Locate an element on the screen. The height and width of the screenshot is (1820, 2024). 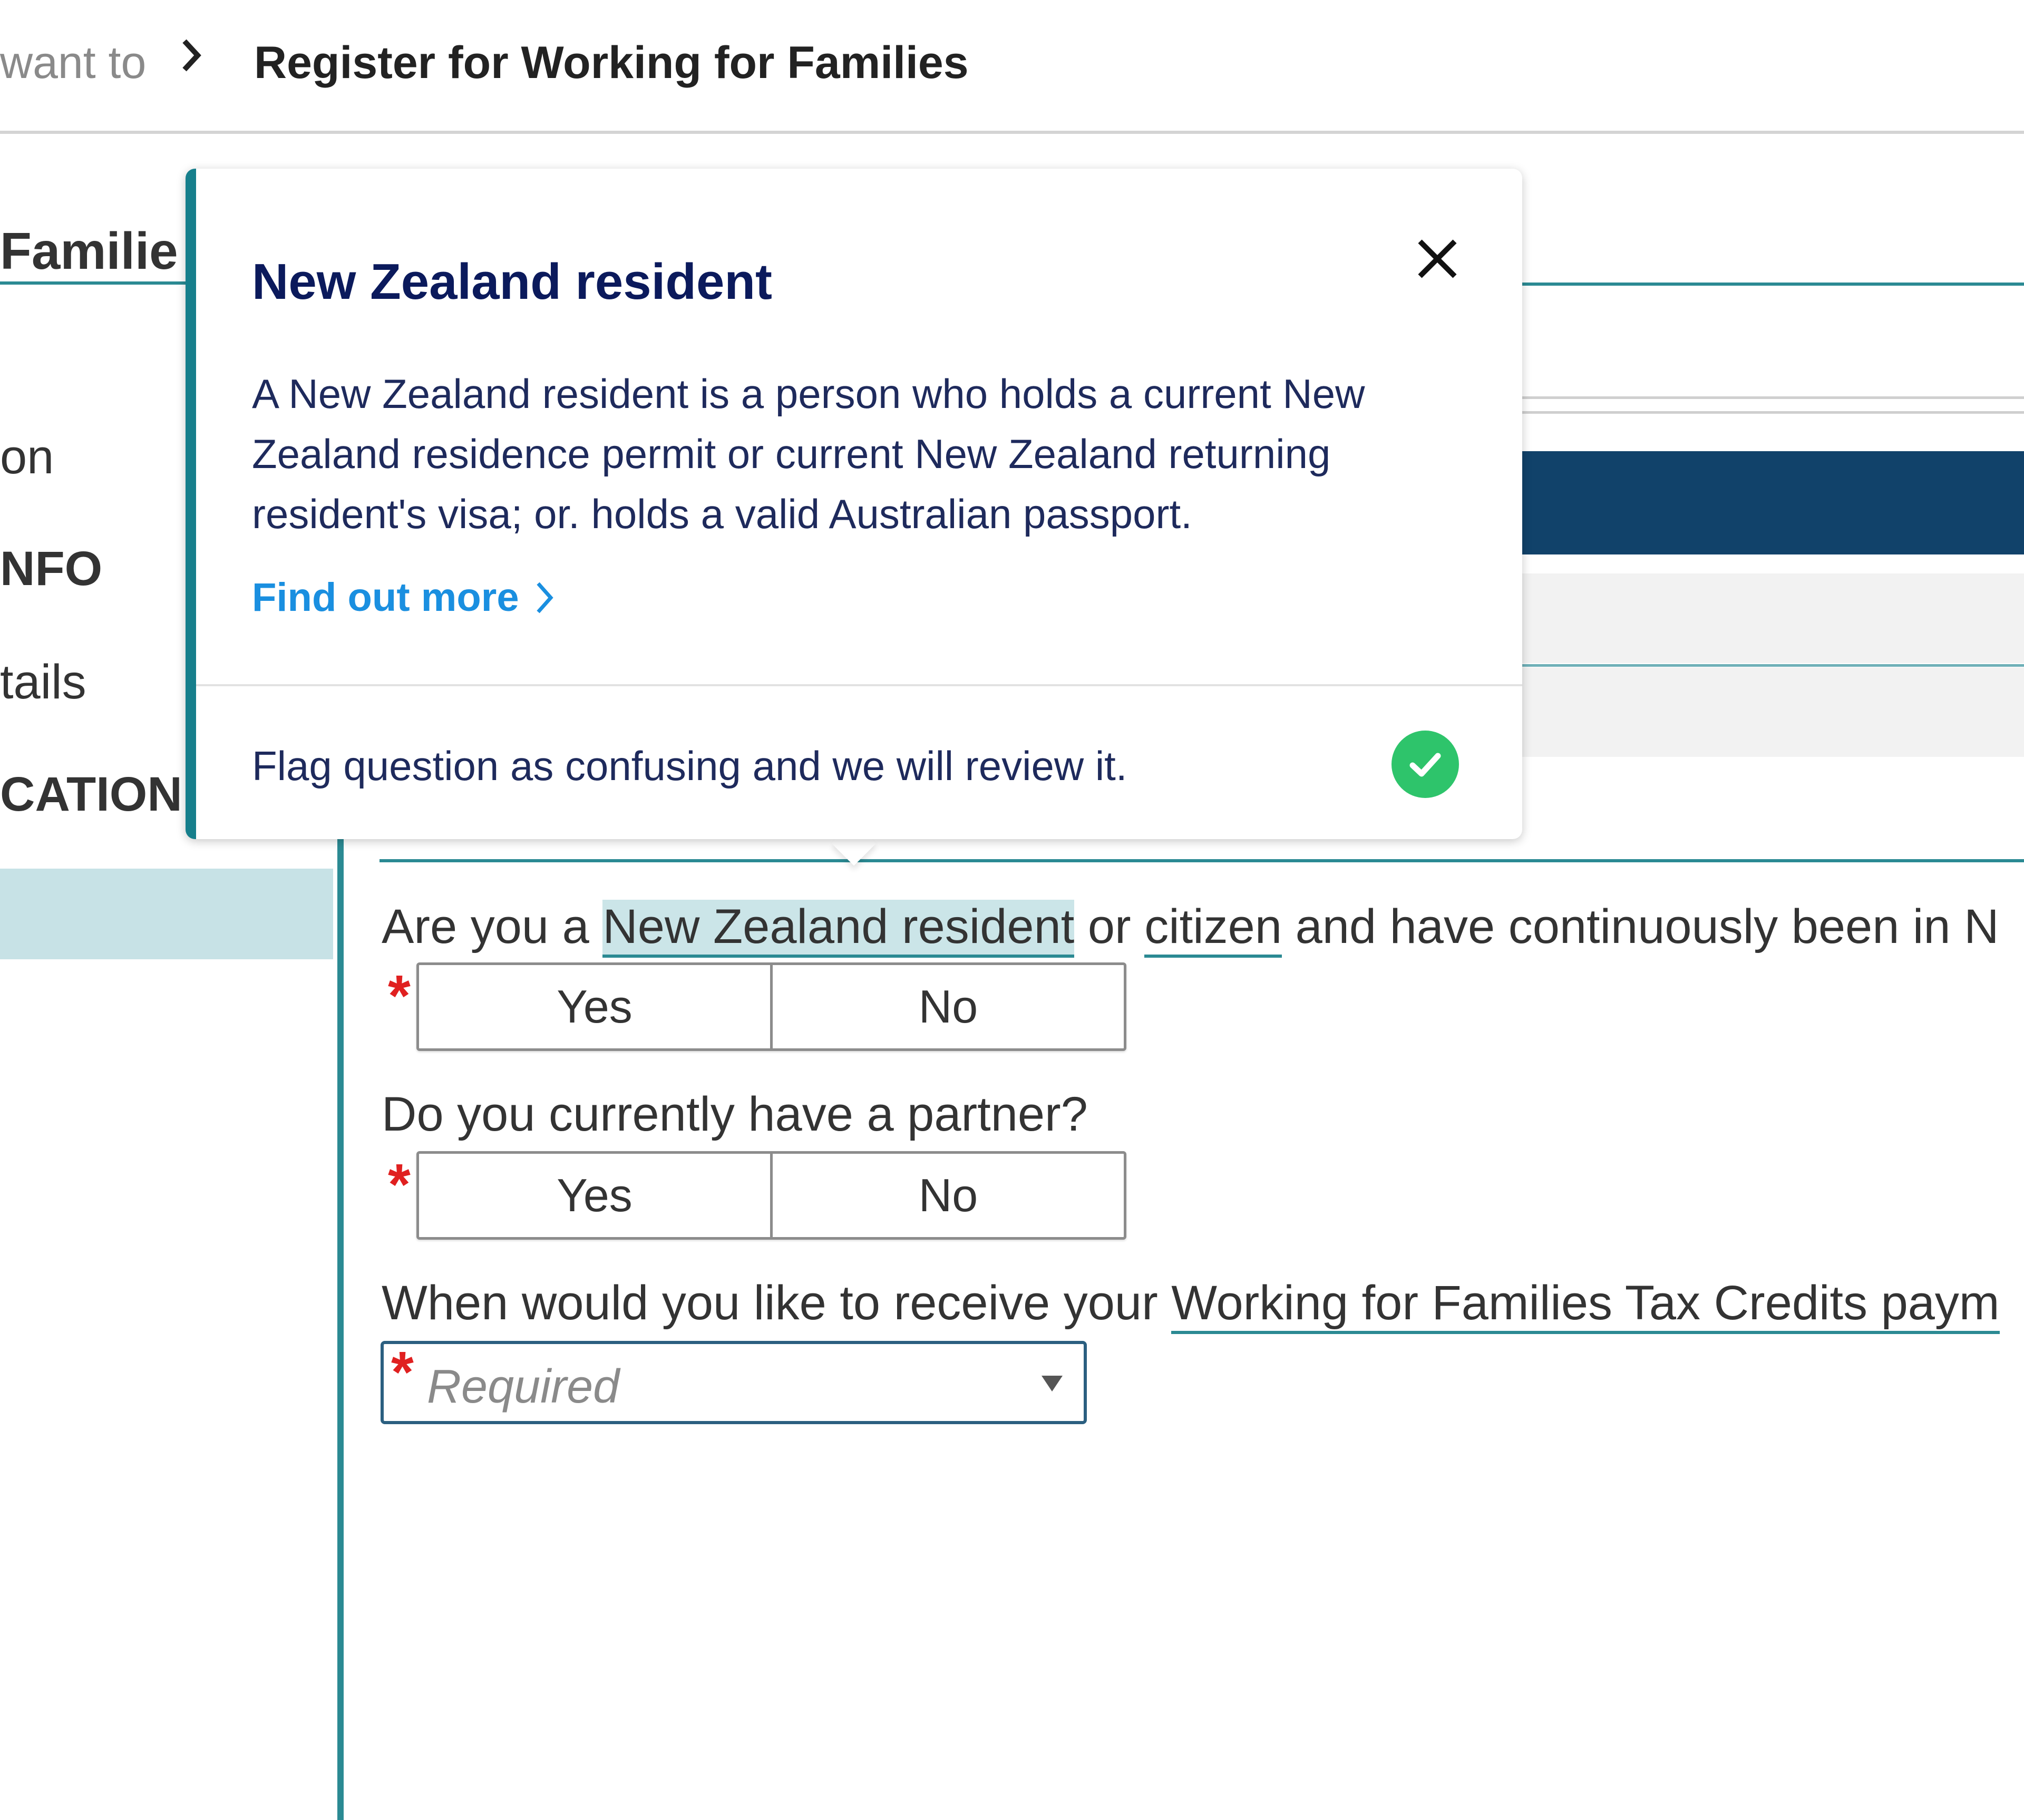
term-wff-tax-credits: Working for Families Tax Credits paym is located at coordinates (1585, 1305).